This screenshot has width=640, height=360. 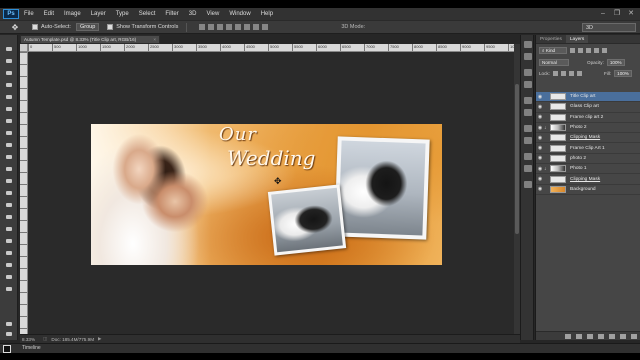 I want to click on layer-row: ◉ photo 2, so click(x=588, y=159).